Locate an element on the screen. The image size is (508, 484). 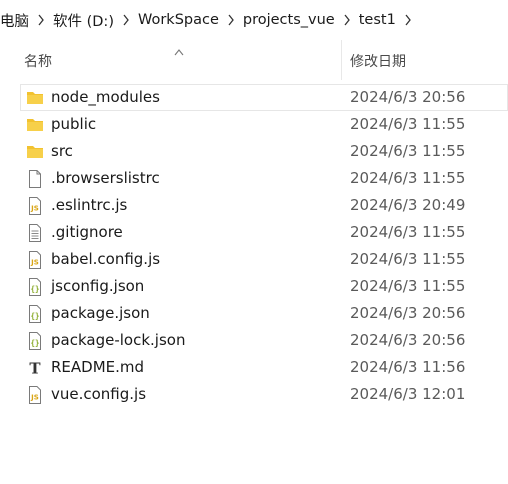
file-row: T README.md 2024/6/3 11:56 is located at coordinates (254, 367).